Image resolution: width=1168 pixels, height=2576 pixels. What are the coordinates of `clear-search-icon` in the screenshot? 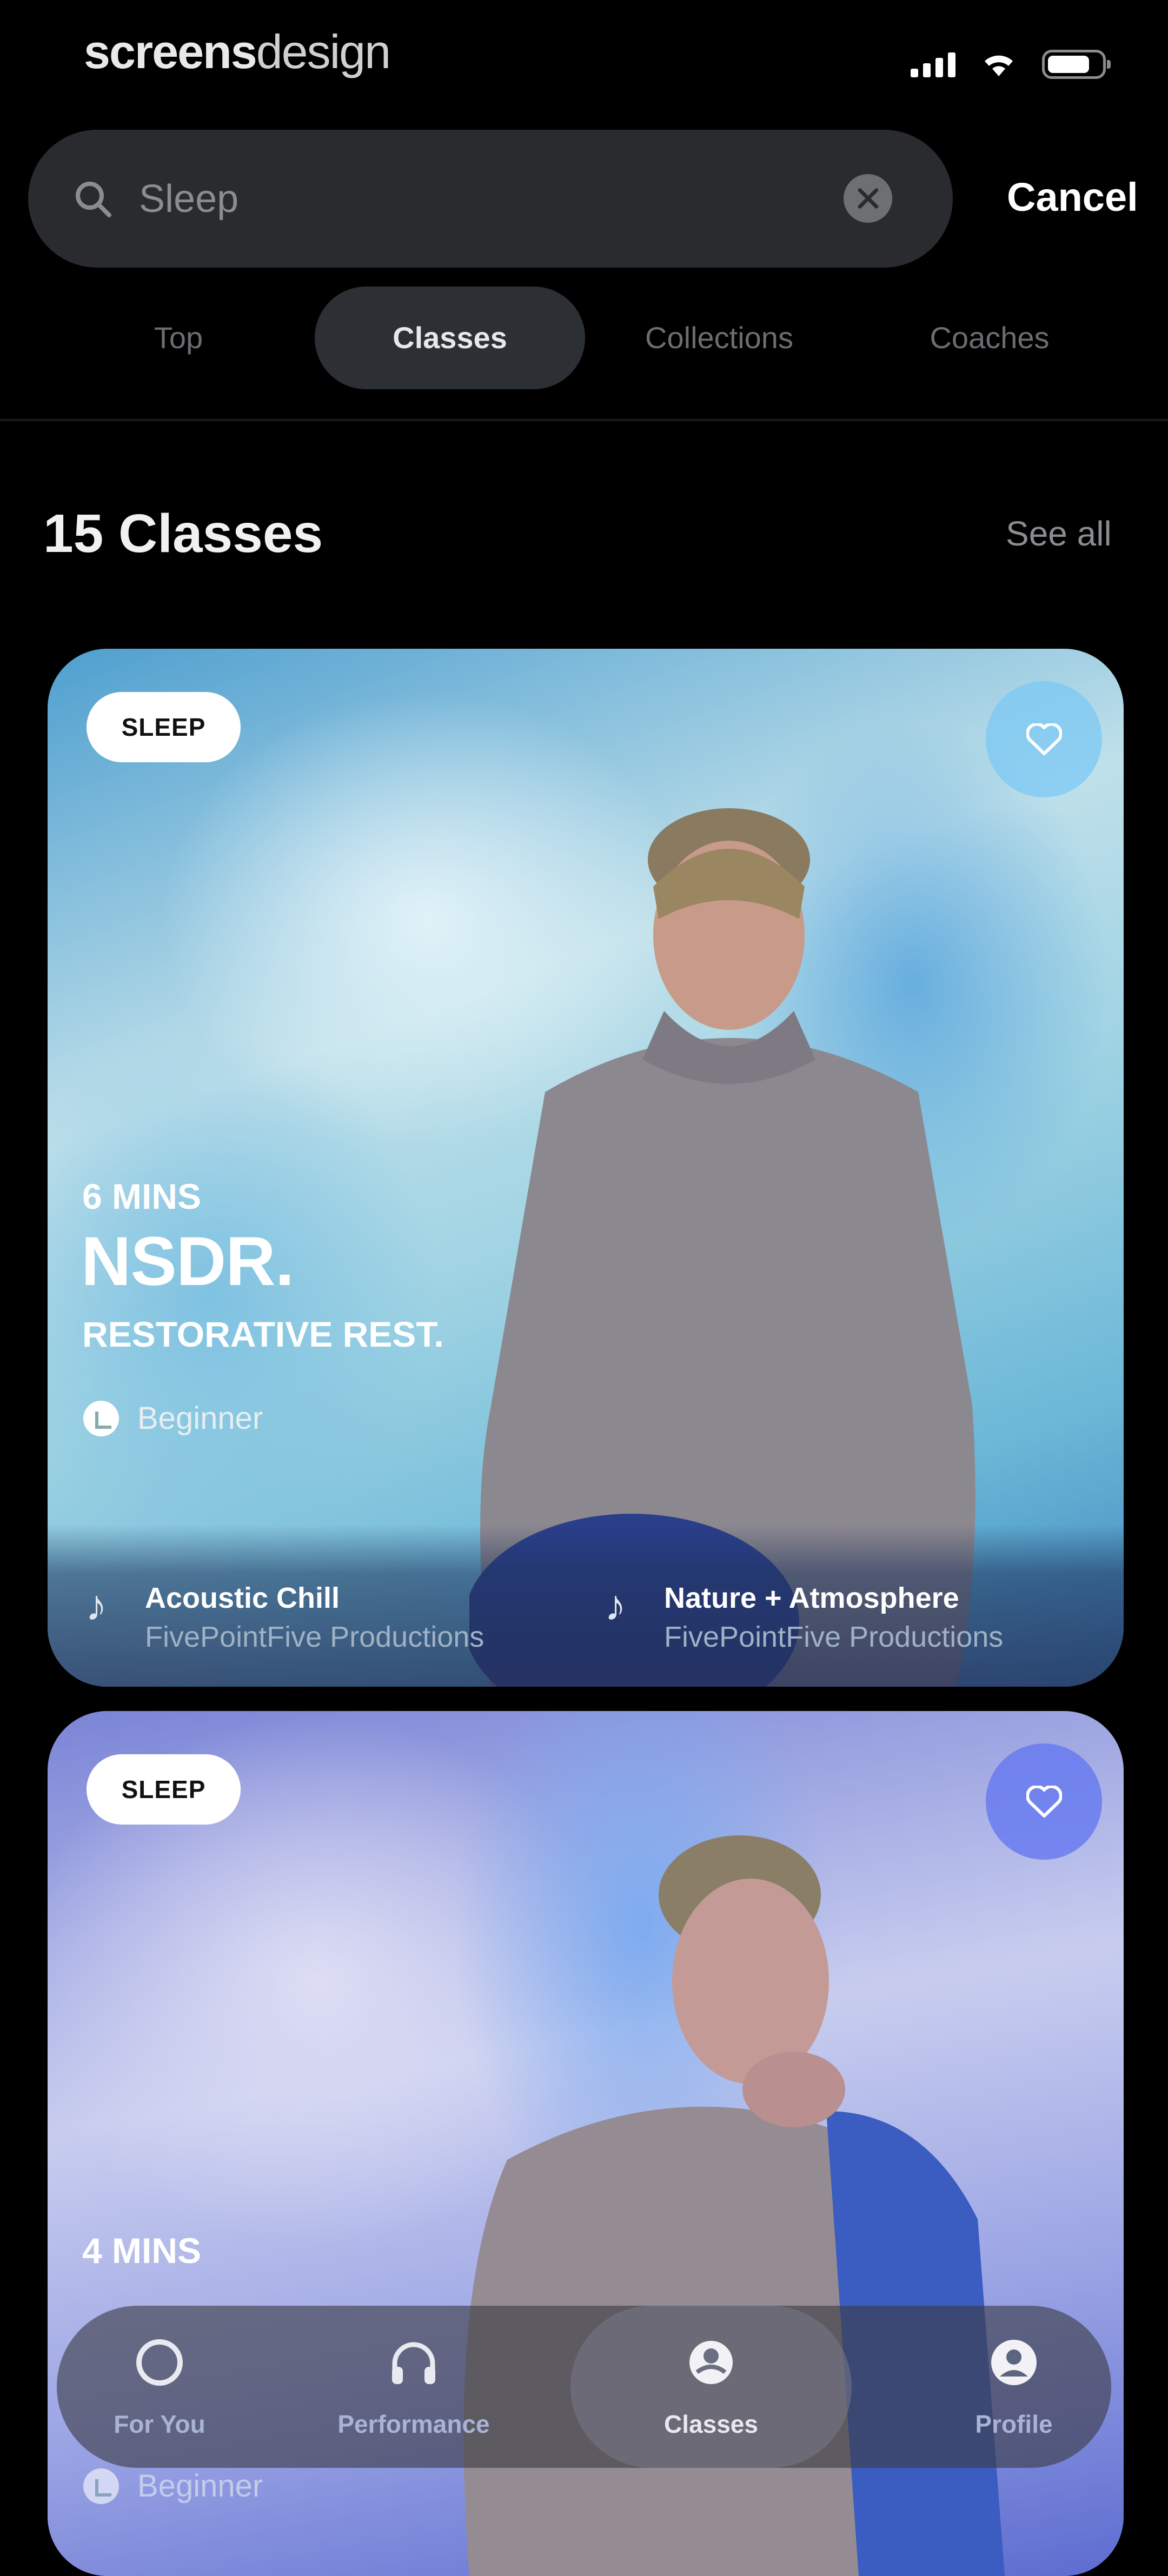 It's located at (868, 198).